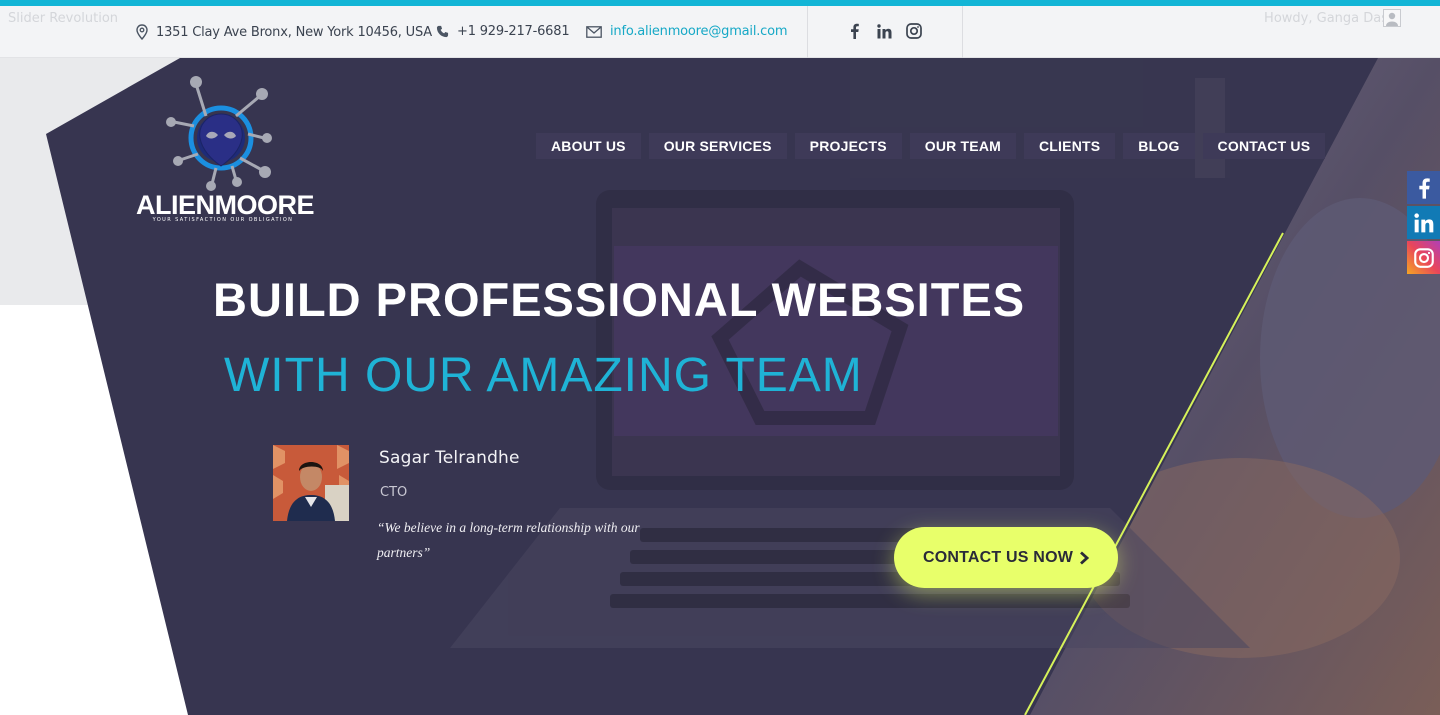 This screenshot has height=715, width=1440. I want to click on nav-our-services: OUR SERVICES, so click(717, 146).